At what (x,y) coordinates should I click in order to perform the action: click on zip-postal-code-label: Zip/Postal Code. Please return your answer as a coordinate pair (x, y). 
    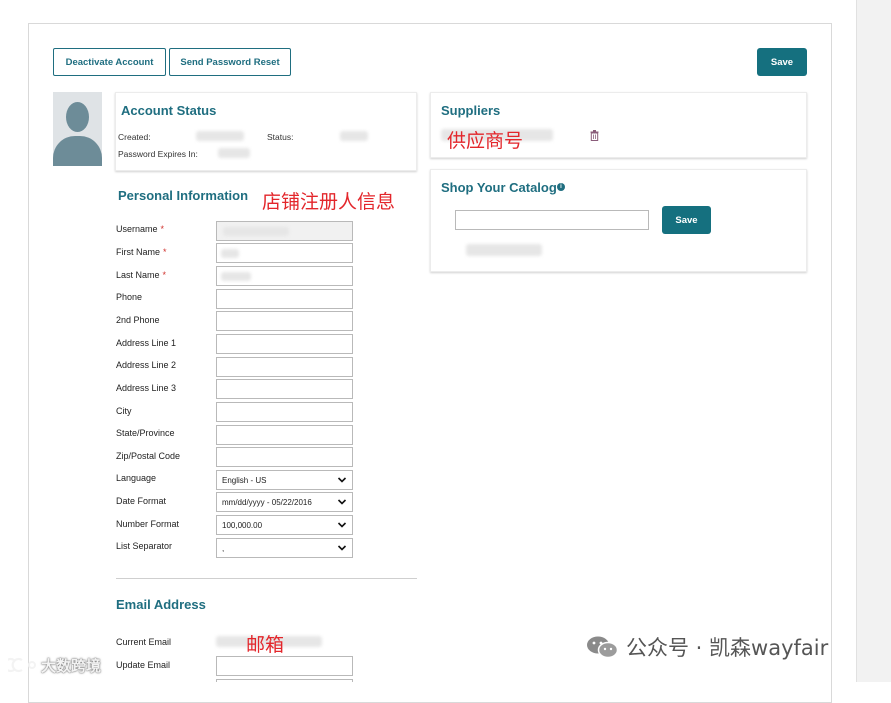
    Looking at the image, I should click on (148, 456).